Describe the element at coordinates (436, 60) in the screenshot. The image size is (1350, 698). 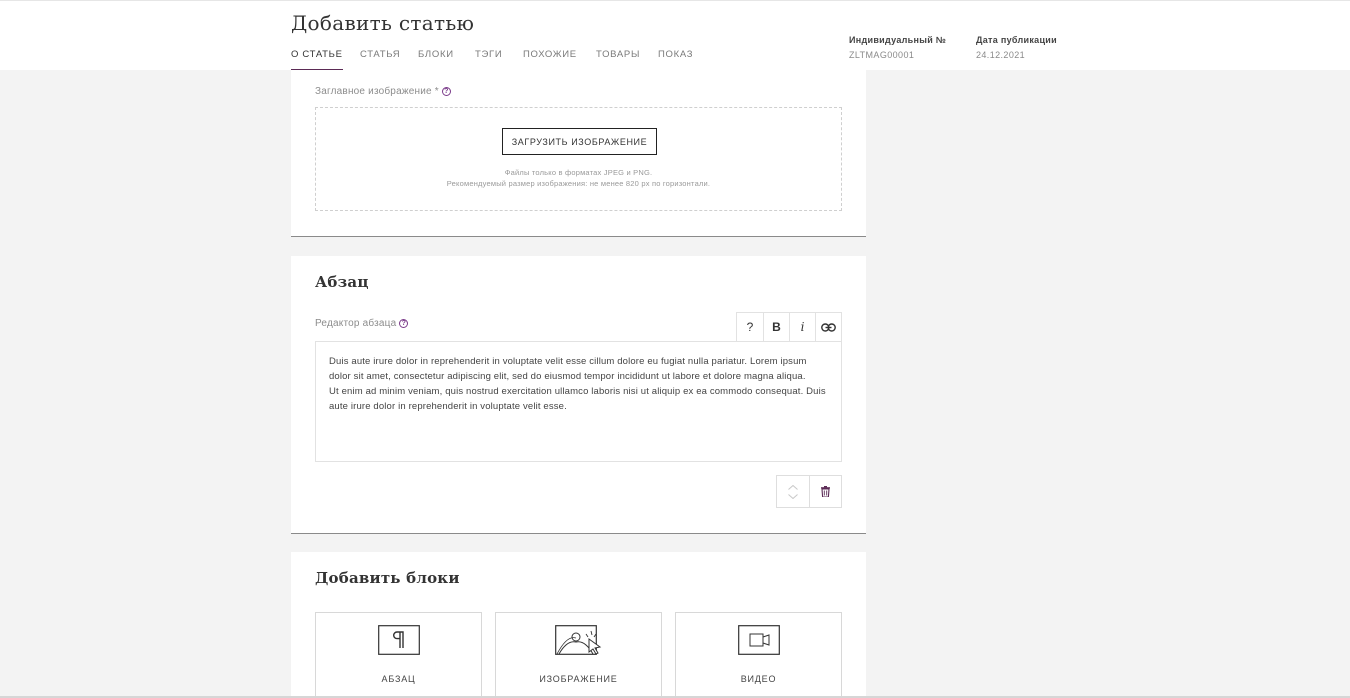
I see `tab-blocks: Блоки` at that location.